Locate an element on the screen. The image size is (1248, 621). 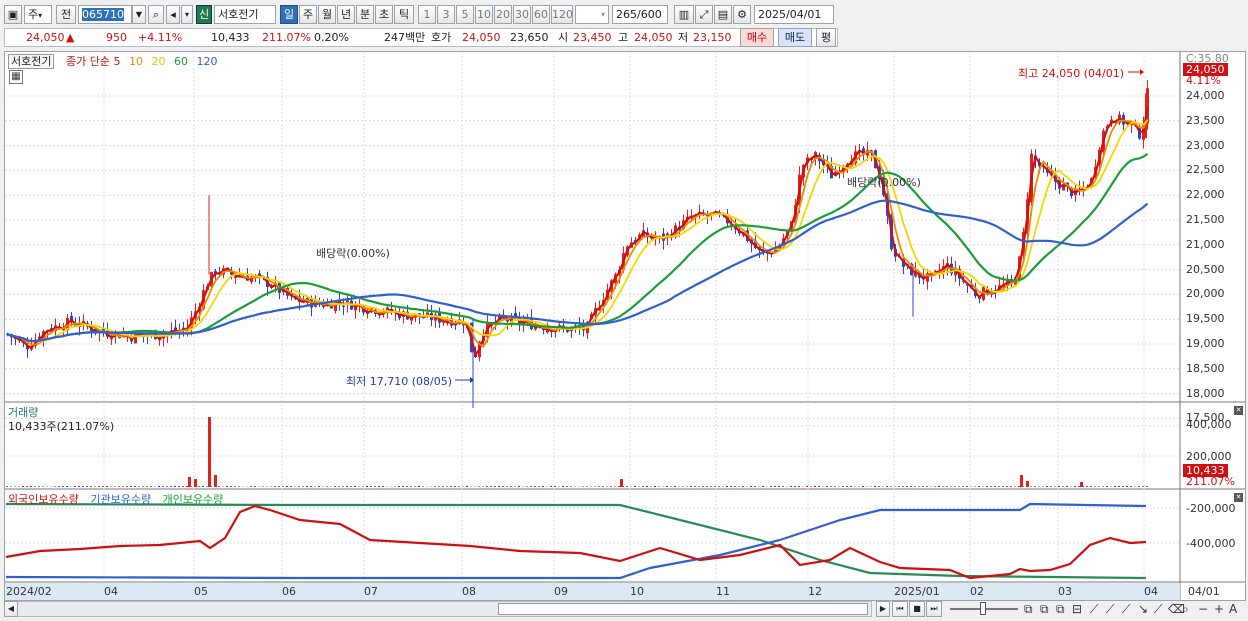
holding-tick-200k: -200,000 is located at coordinates (1211, 508).